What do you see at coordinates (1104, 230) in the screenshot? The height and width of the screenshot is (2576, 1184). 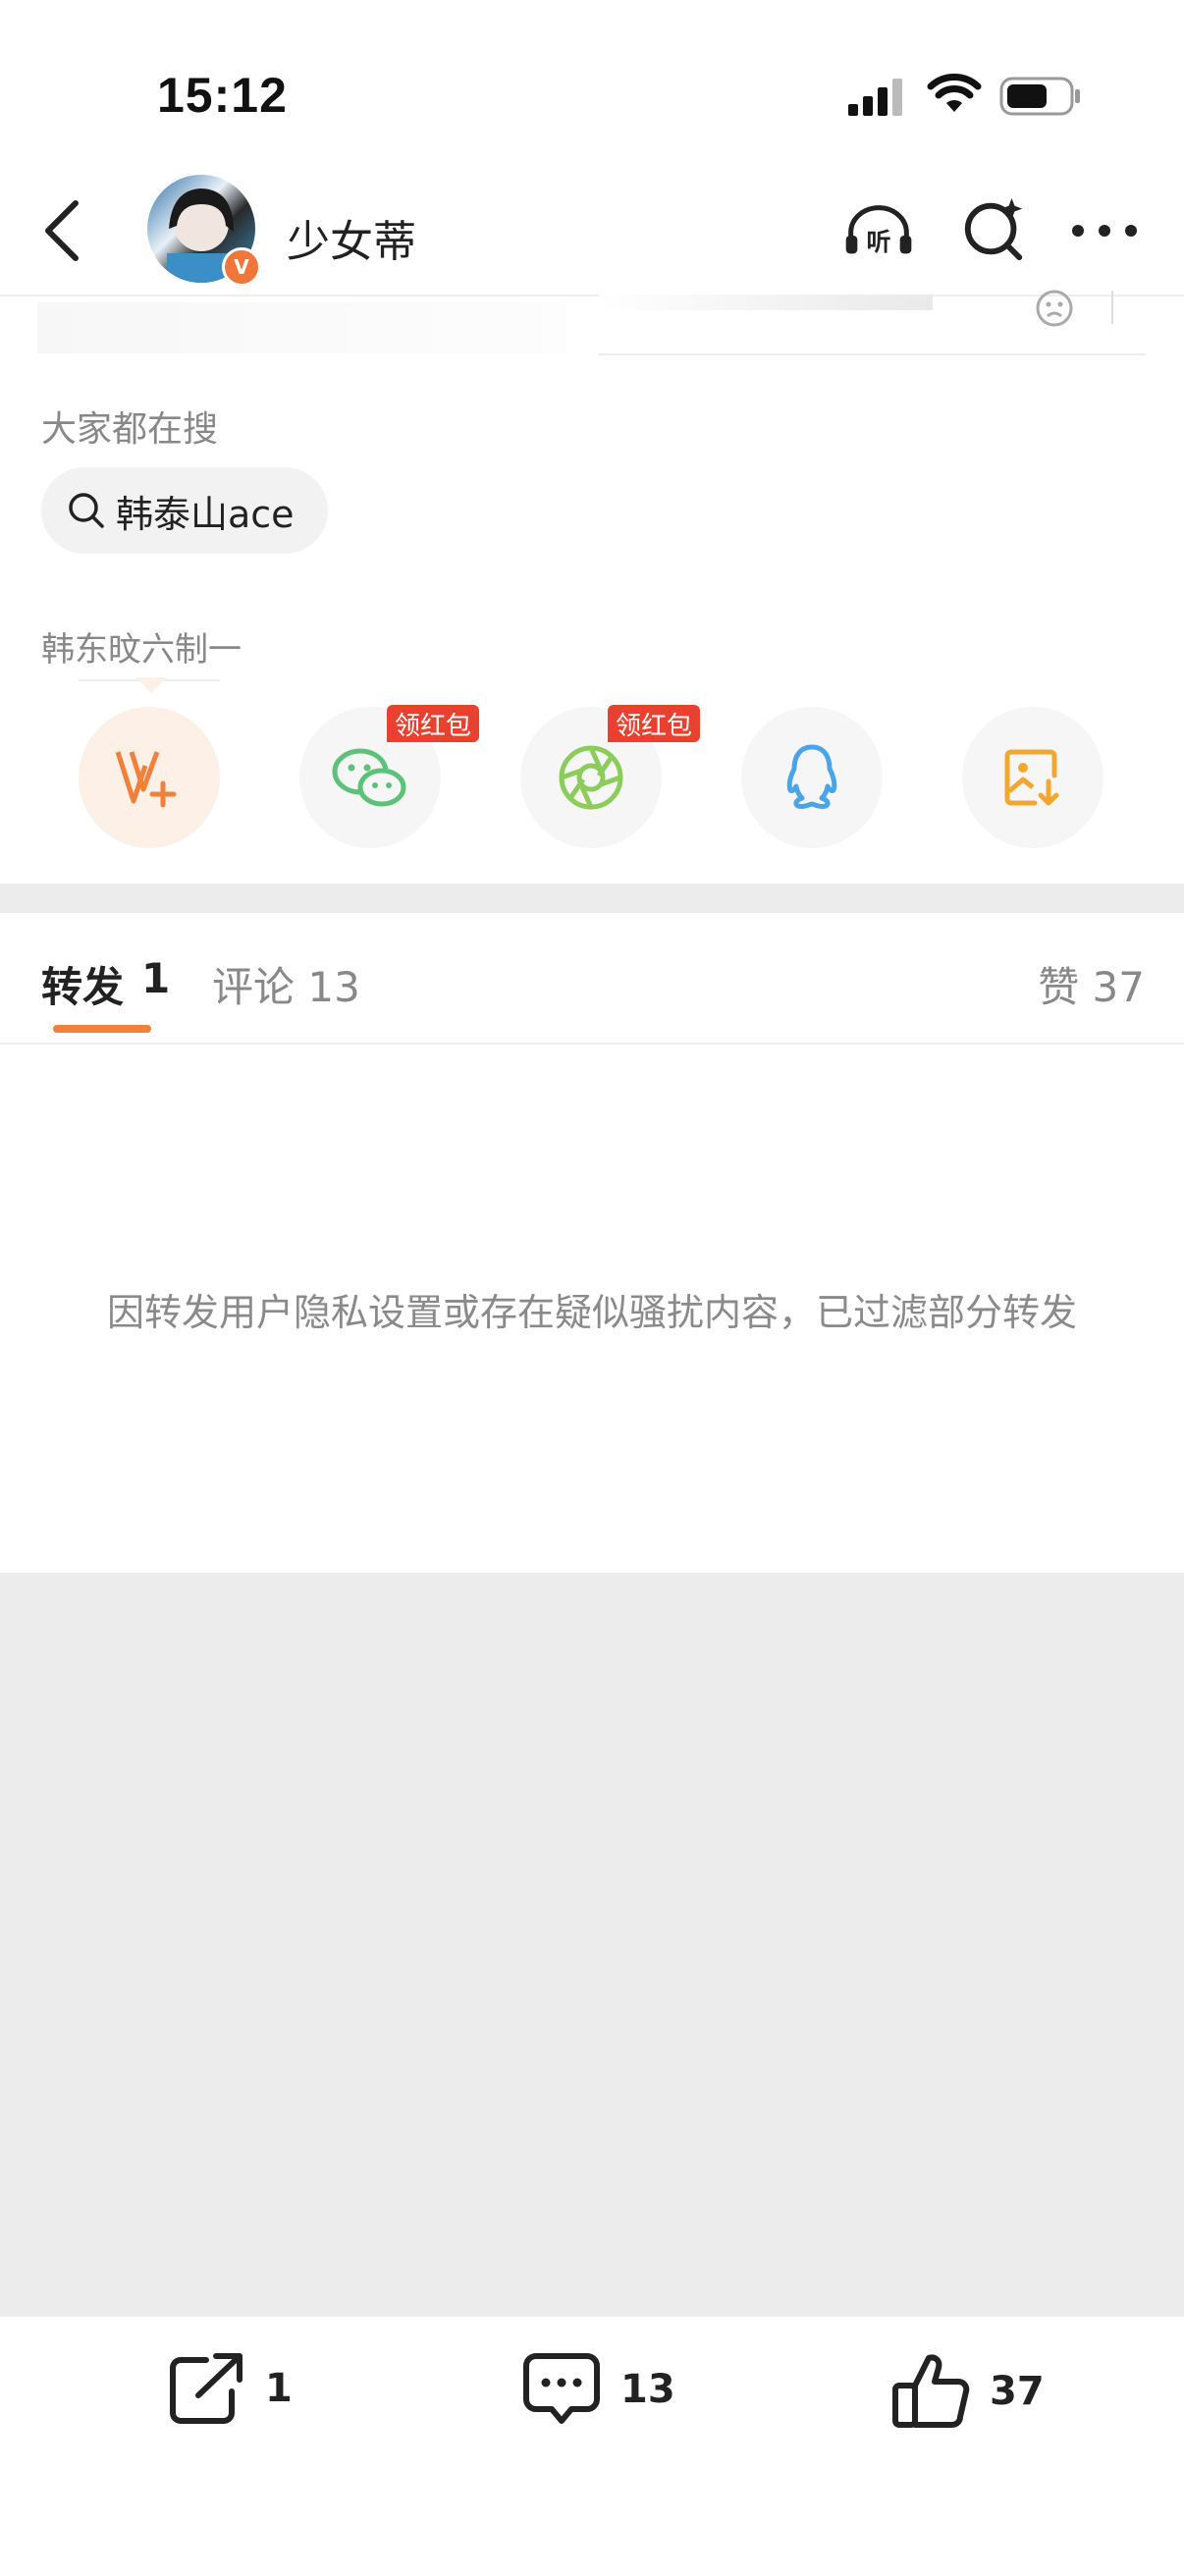 I see `more-icon` at bounding box center [1104, 230].